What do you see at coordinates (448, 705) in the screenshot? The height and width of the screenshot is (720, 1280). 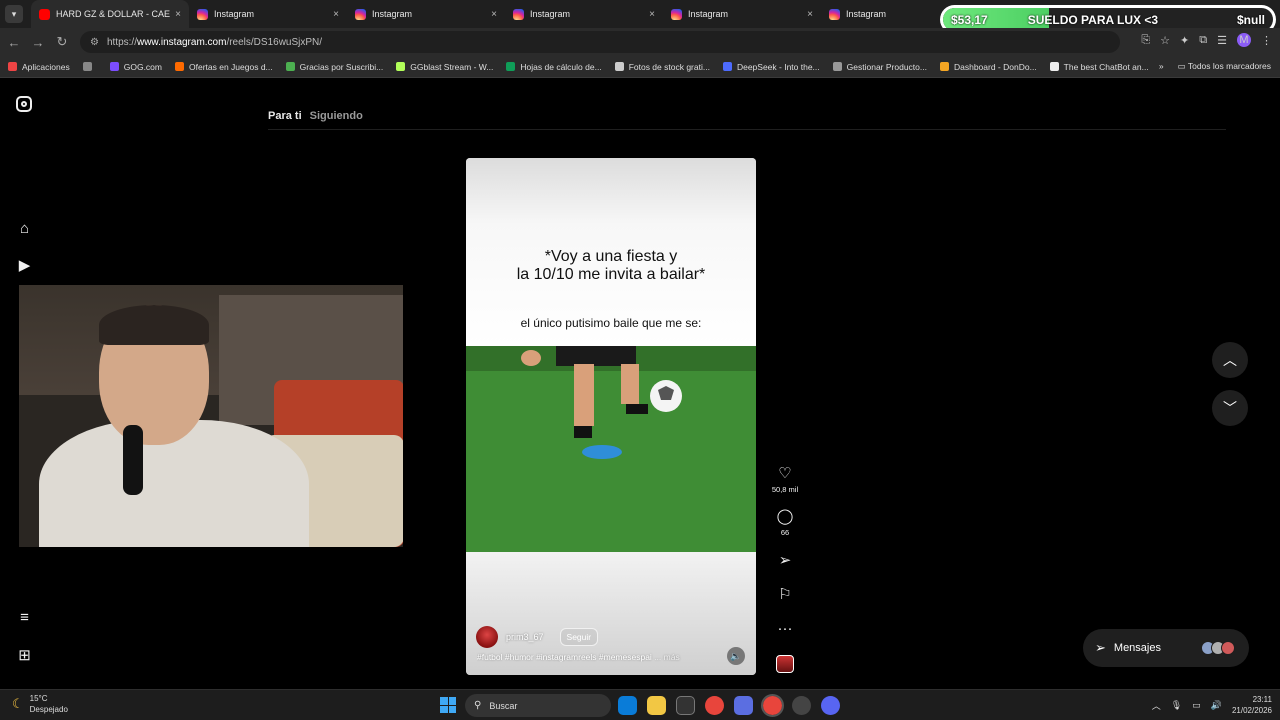 I see `start-button` at bounding box center [448, 705].